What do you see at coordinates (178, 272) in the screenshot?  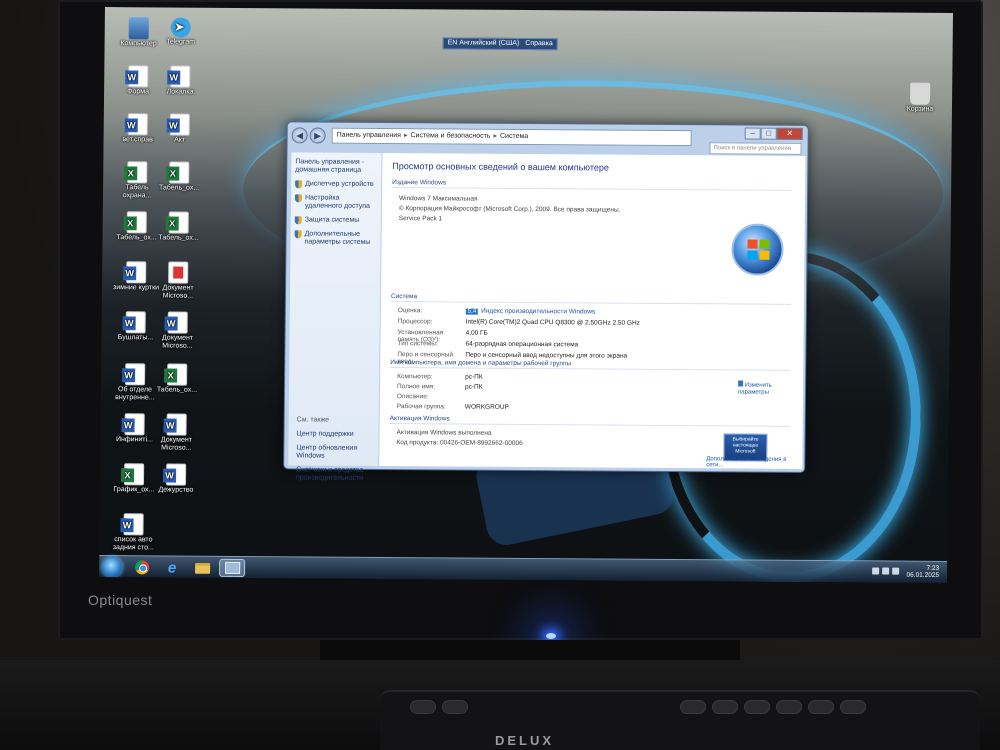 I see `pdf-icon` at bounding box center [178, 272].